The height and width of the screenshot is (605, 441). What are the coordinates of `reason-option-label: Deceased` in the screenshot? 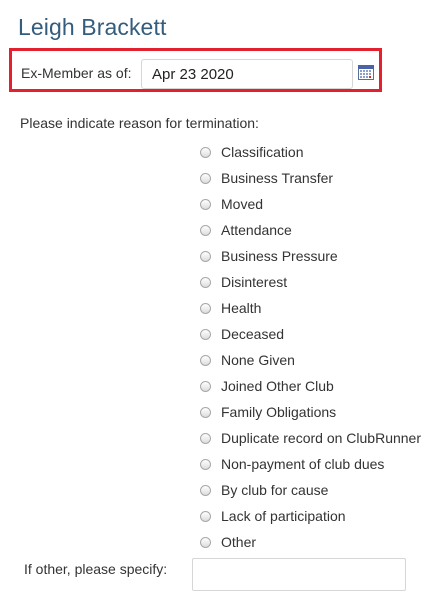 It's located at (253, 334).